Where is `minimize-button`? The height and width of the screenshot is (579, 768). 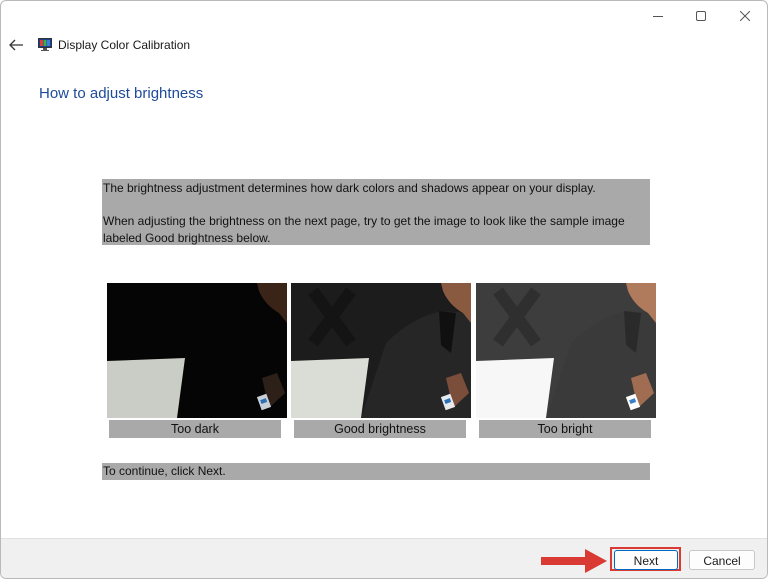
minimize-button is located at coordinates (658, 16).